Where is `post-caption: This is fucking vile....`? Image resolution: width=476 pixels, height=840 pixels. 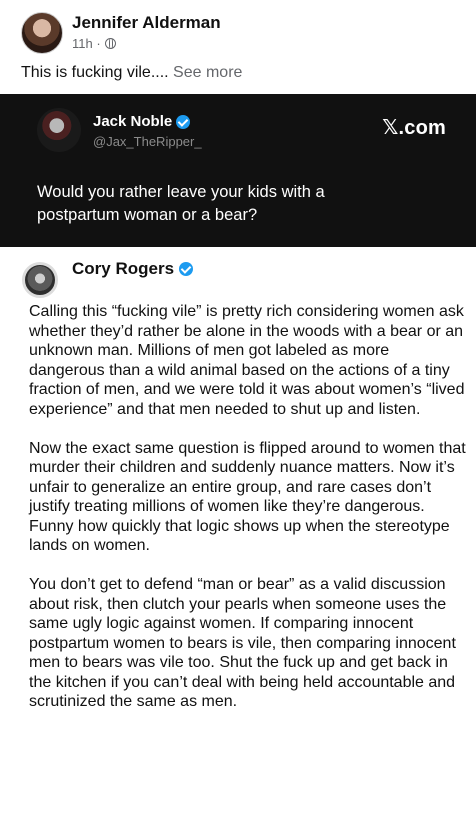 post-caption: This is fucking vile.... is located at coordinates (97, 72).